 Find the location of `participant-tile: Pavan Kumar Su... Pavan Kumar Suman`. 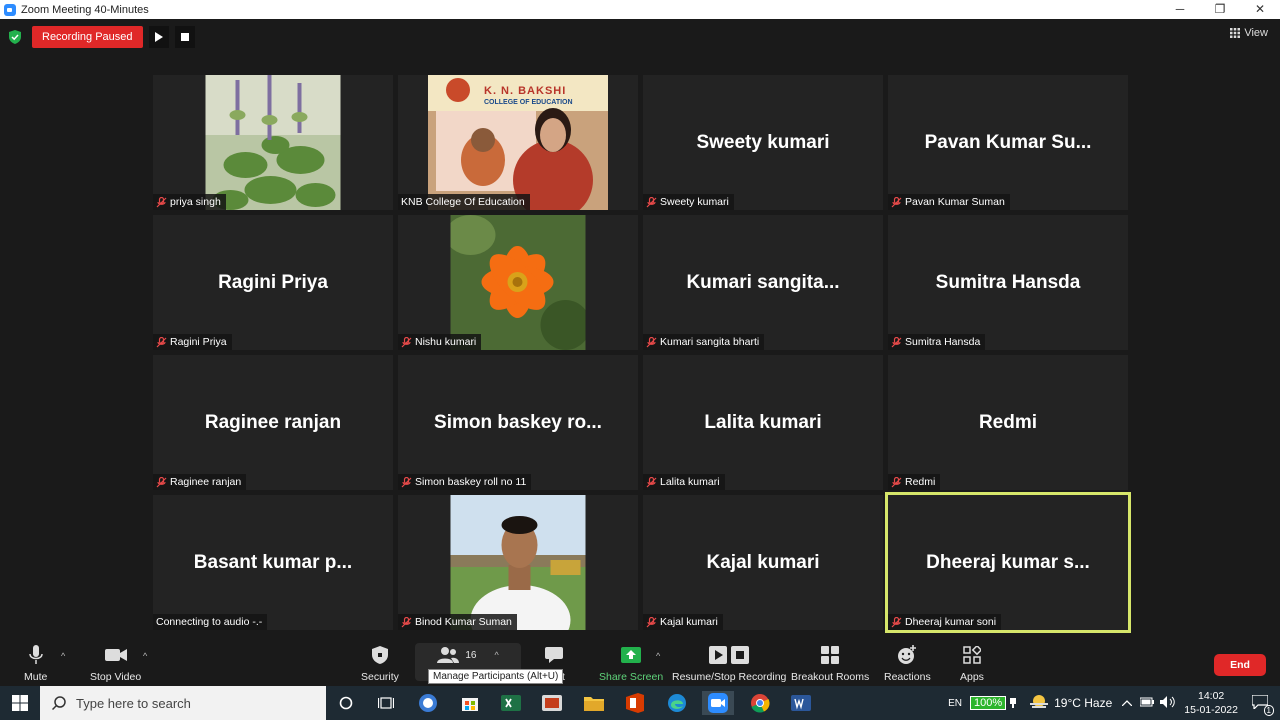

participant-tile: Pavan Kumar Su... Pavan Kumar Suman is located at coordinates (1008, 142).